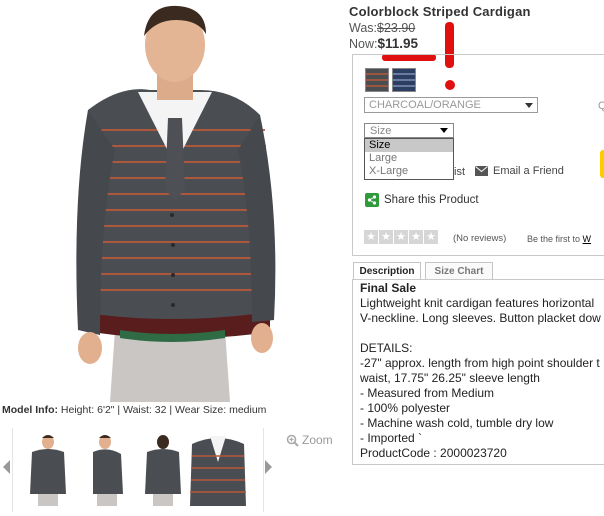  What do you see at coordinates (409, 145) in the screenshot?
I see `size-option-size: Size` at bounding box center [409, 145].